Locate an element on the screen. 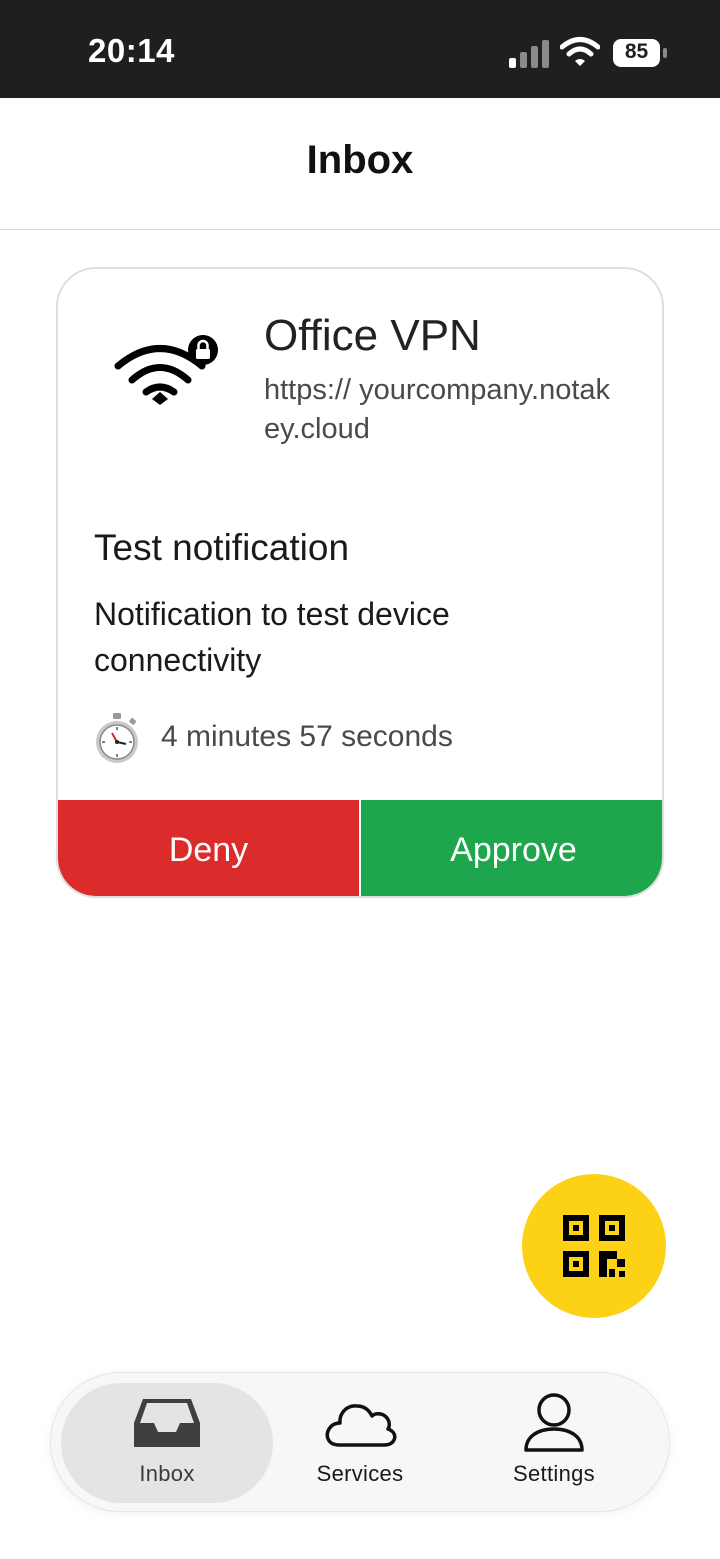 Image resolution: width=720 pixels, height=1559 pixels. service-url: https:// yourcompany.notakey.cloud is located at coordinates (437, 409).